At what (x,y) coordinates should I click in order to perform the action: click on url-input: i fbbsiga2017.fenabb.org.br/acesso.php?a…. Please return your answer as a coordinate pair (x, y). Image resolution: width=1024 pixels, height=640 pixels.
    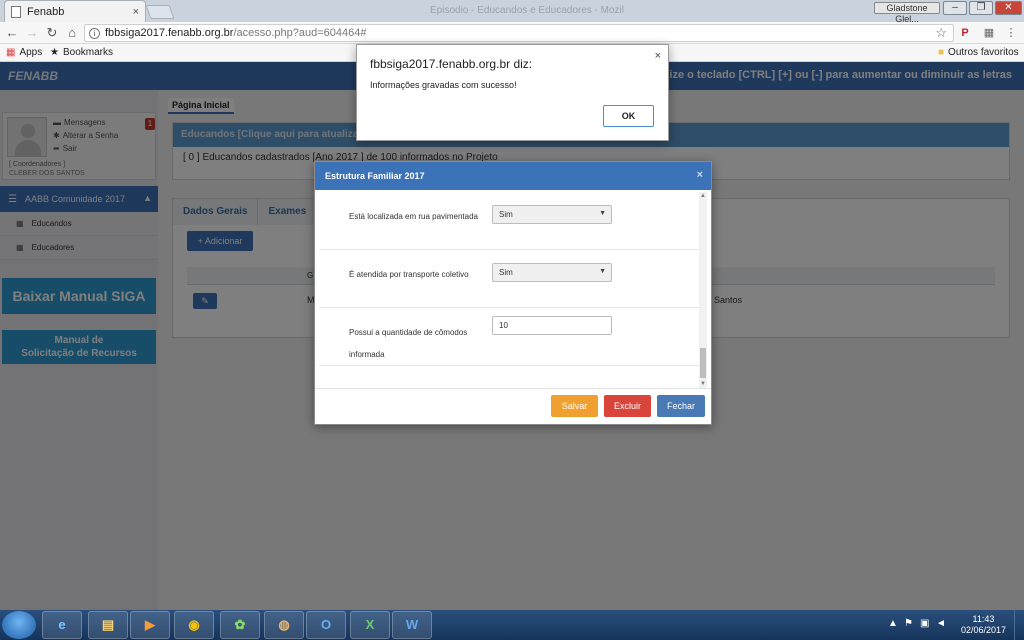
    Looking at the image, I should click on (519, 33).